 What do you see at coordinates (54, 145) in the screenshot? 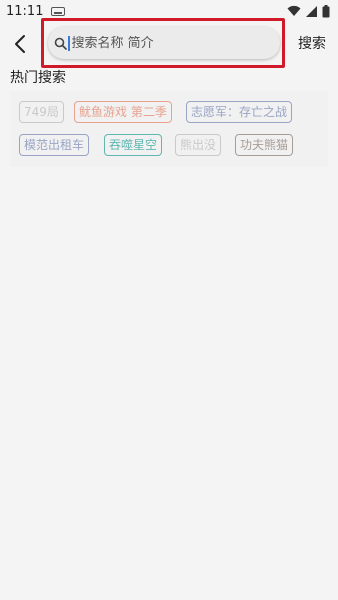
I see `hot-tag: 模范出租车` at bounding box center [54, 145].